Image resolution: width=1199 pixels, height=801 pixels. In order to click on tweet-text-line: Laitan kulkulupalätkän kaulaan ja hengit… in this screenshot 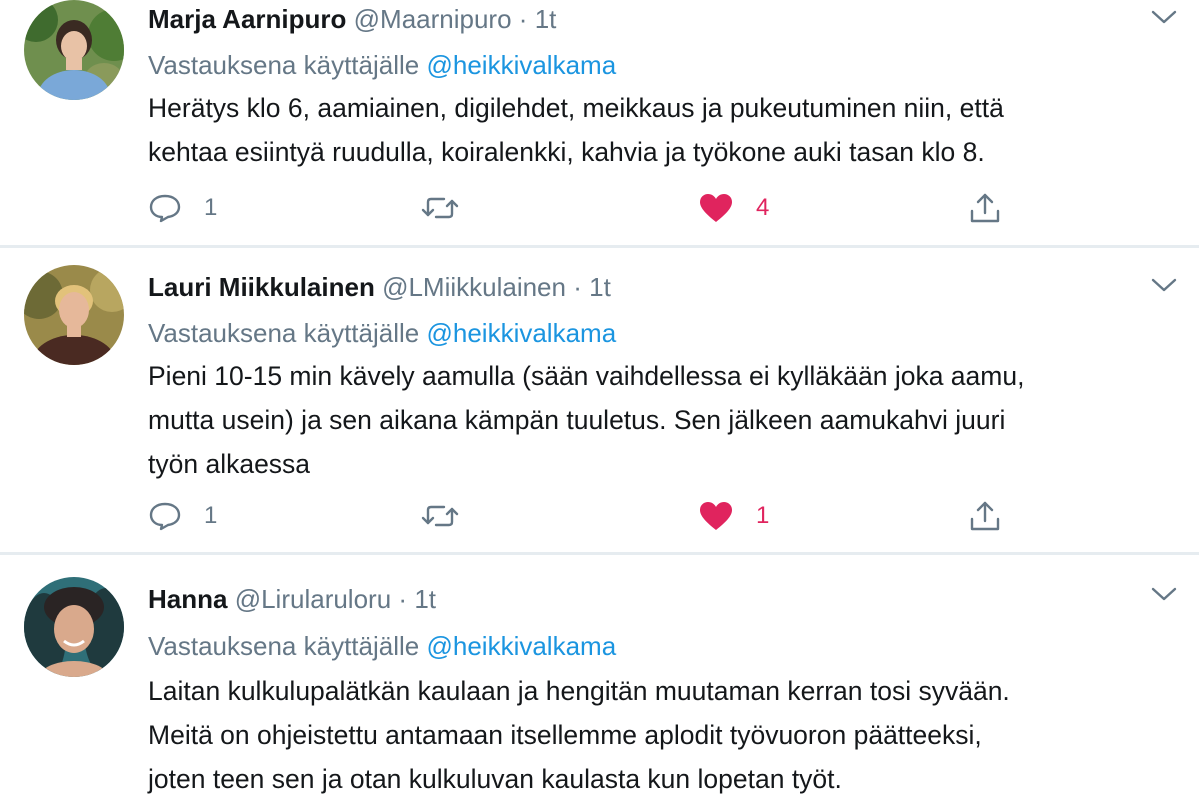, I will do `click(579, 691)`.